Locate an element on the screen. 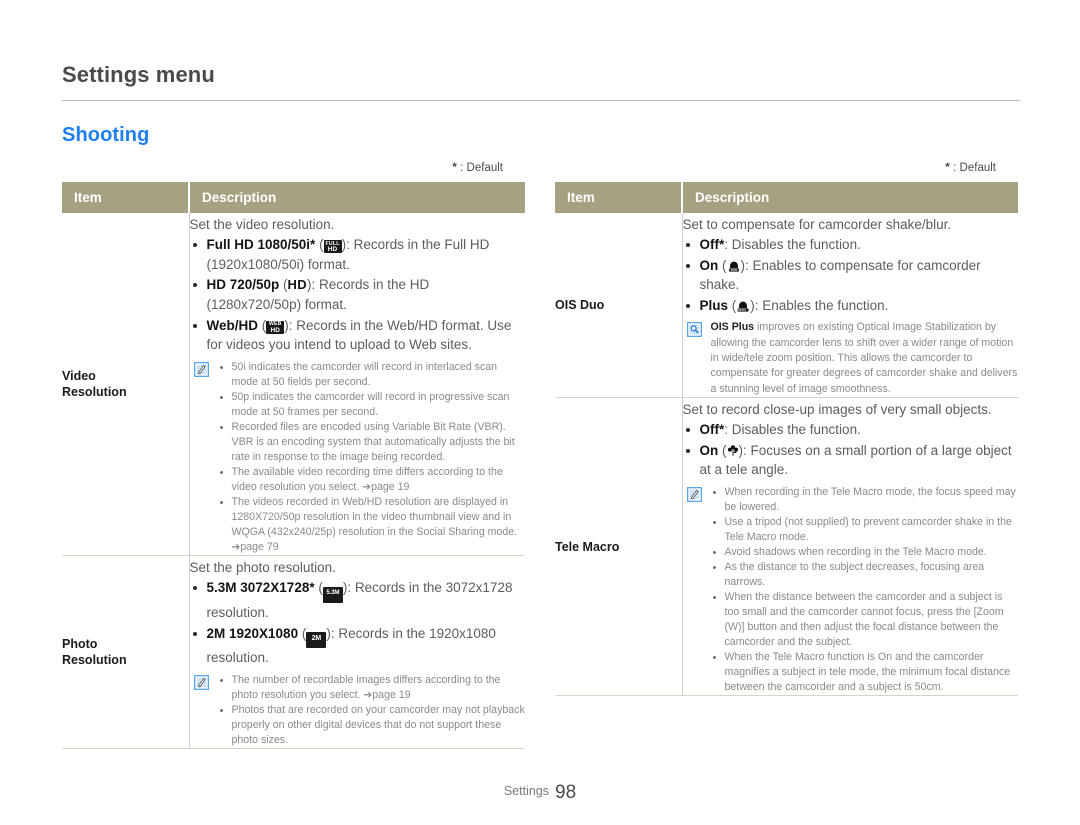 The image size is (1080, 825). row-item-tele-macro: Tele Macro is located at coordinates (619, 547).